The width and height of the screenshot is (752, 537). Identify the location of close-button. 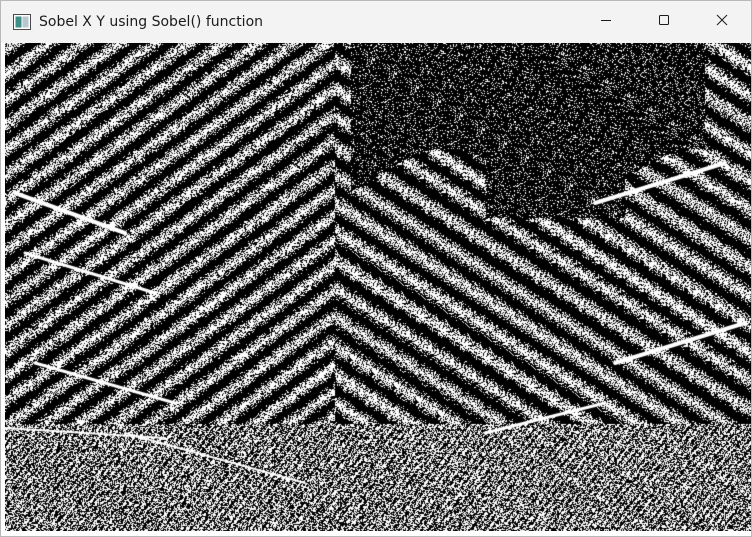
(722, 22).